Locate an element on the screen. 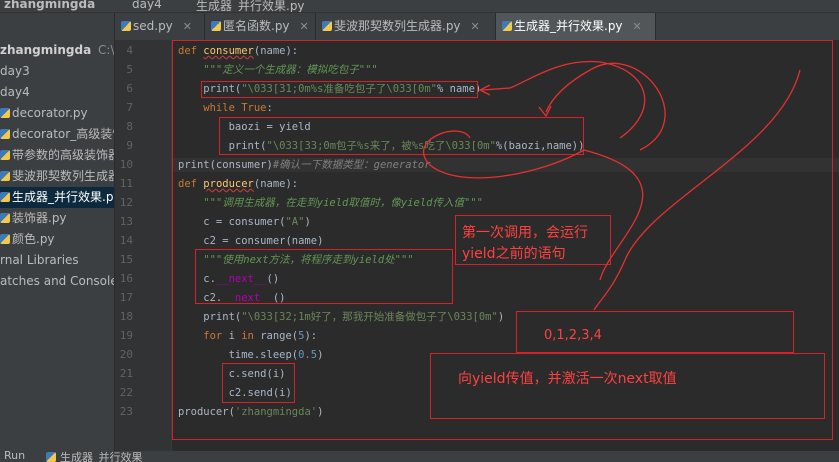 The height and width of the screenshot is (462, 839). line-number: 9 is located at coordinates (129, 145).